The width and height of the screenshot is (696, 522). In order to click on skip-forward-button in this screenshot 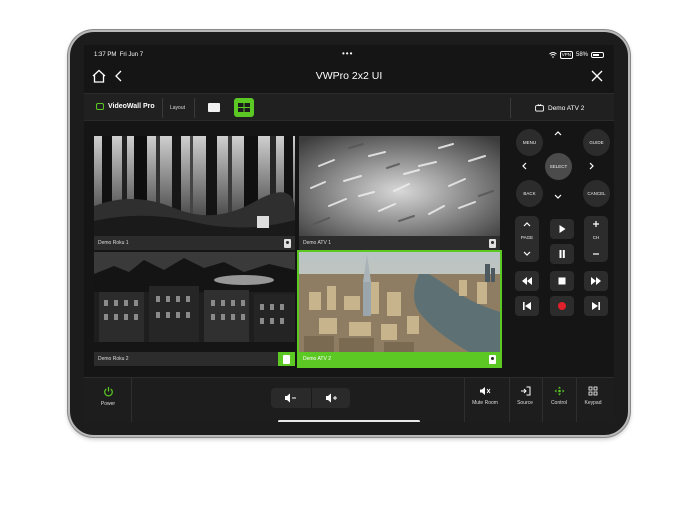, I will do `click(596, 306)`.